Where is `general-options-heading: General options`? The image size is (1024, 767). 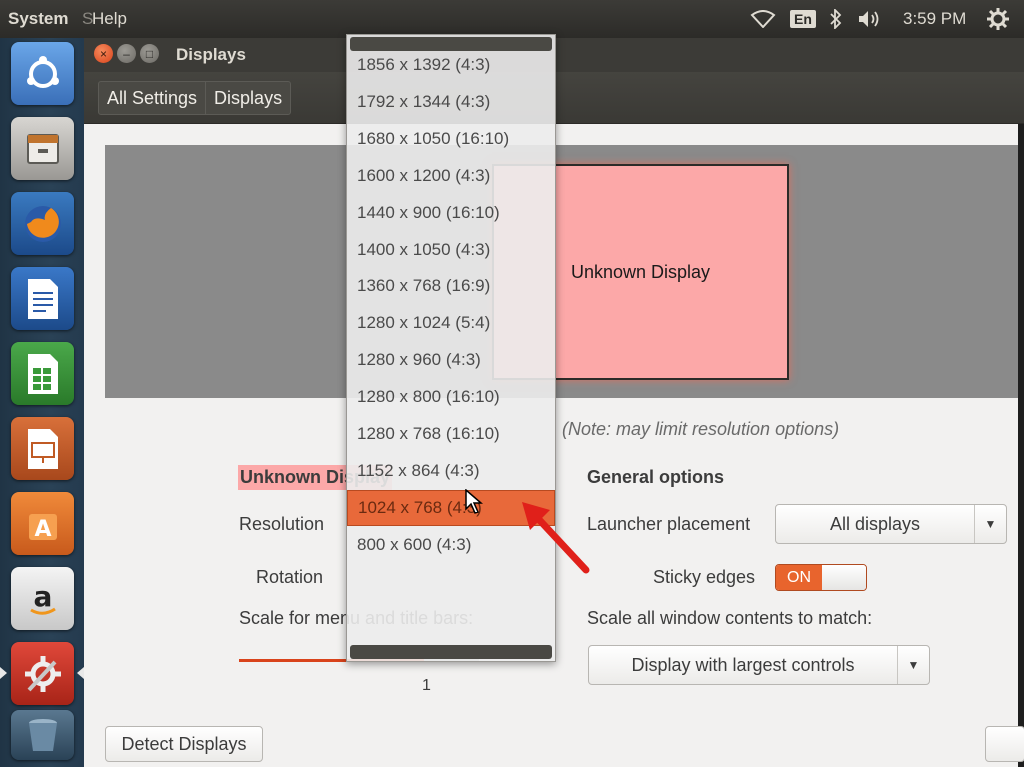 general-options-heading: General options is located at coordinates (656, 477).